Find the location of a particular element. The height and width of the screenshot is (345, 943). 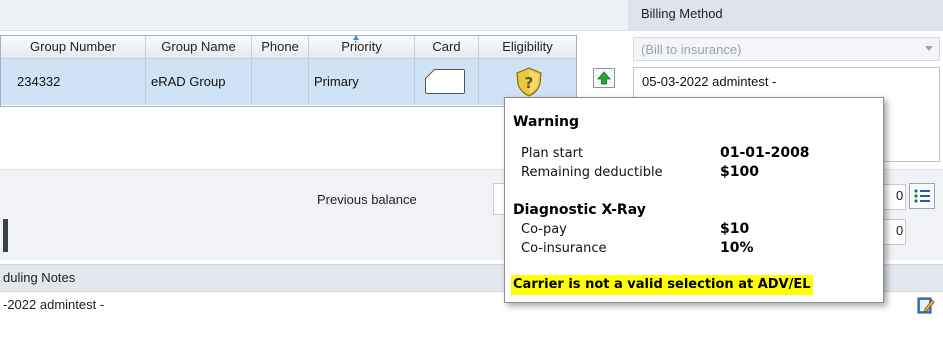

move-priority-up-button is located at coordinates (604, 78).